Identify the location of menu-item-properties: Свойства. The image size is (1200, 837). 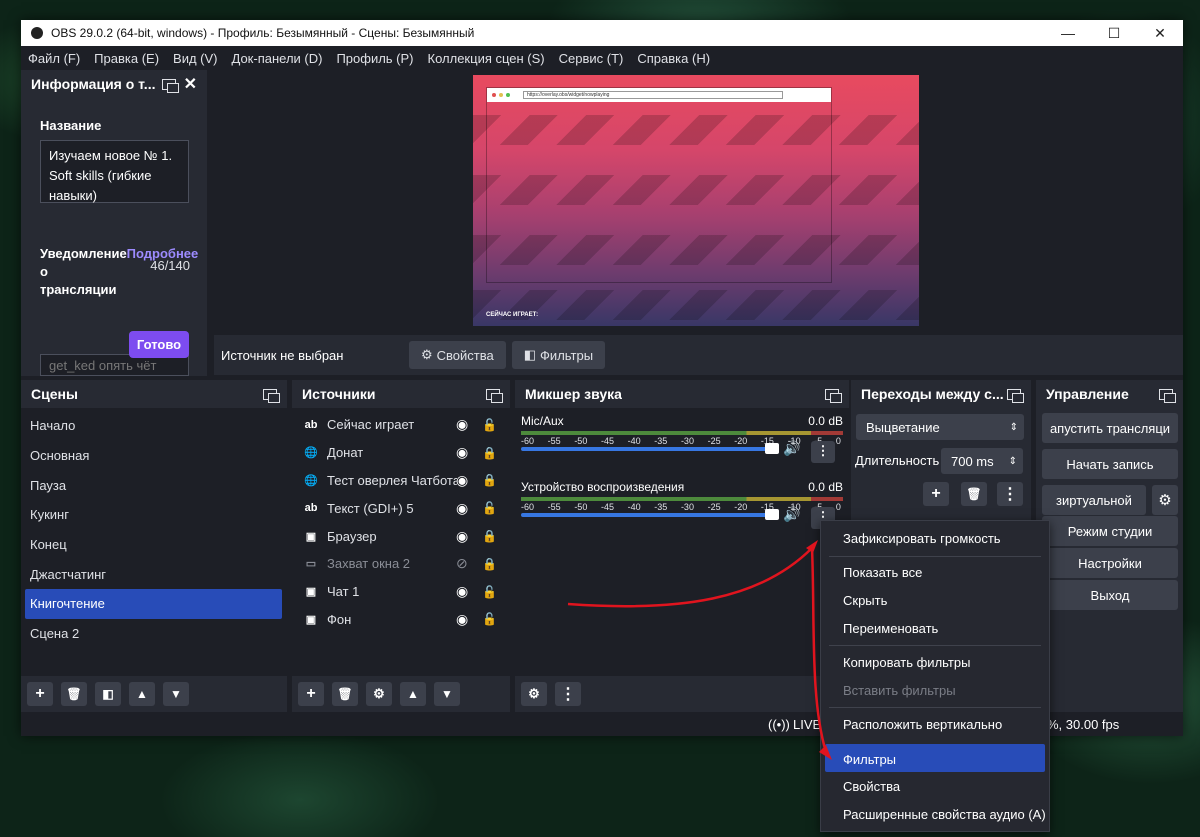
(871, 786).